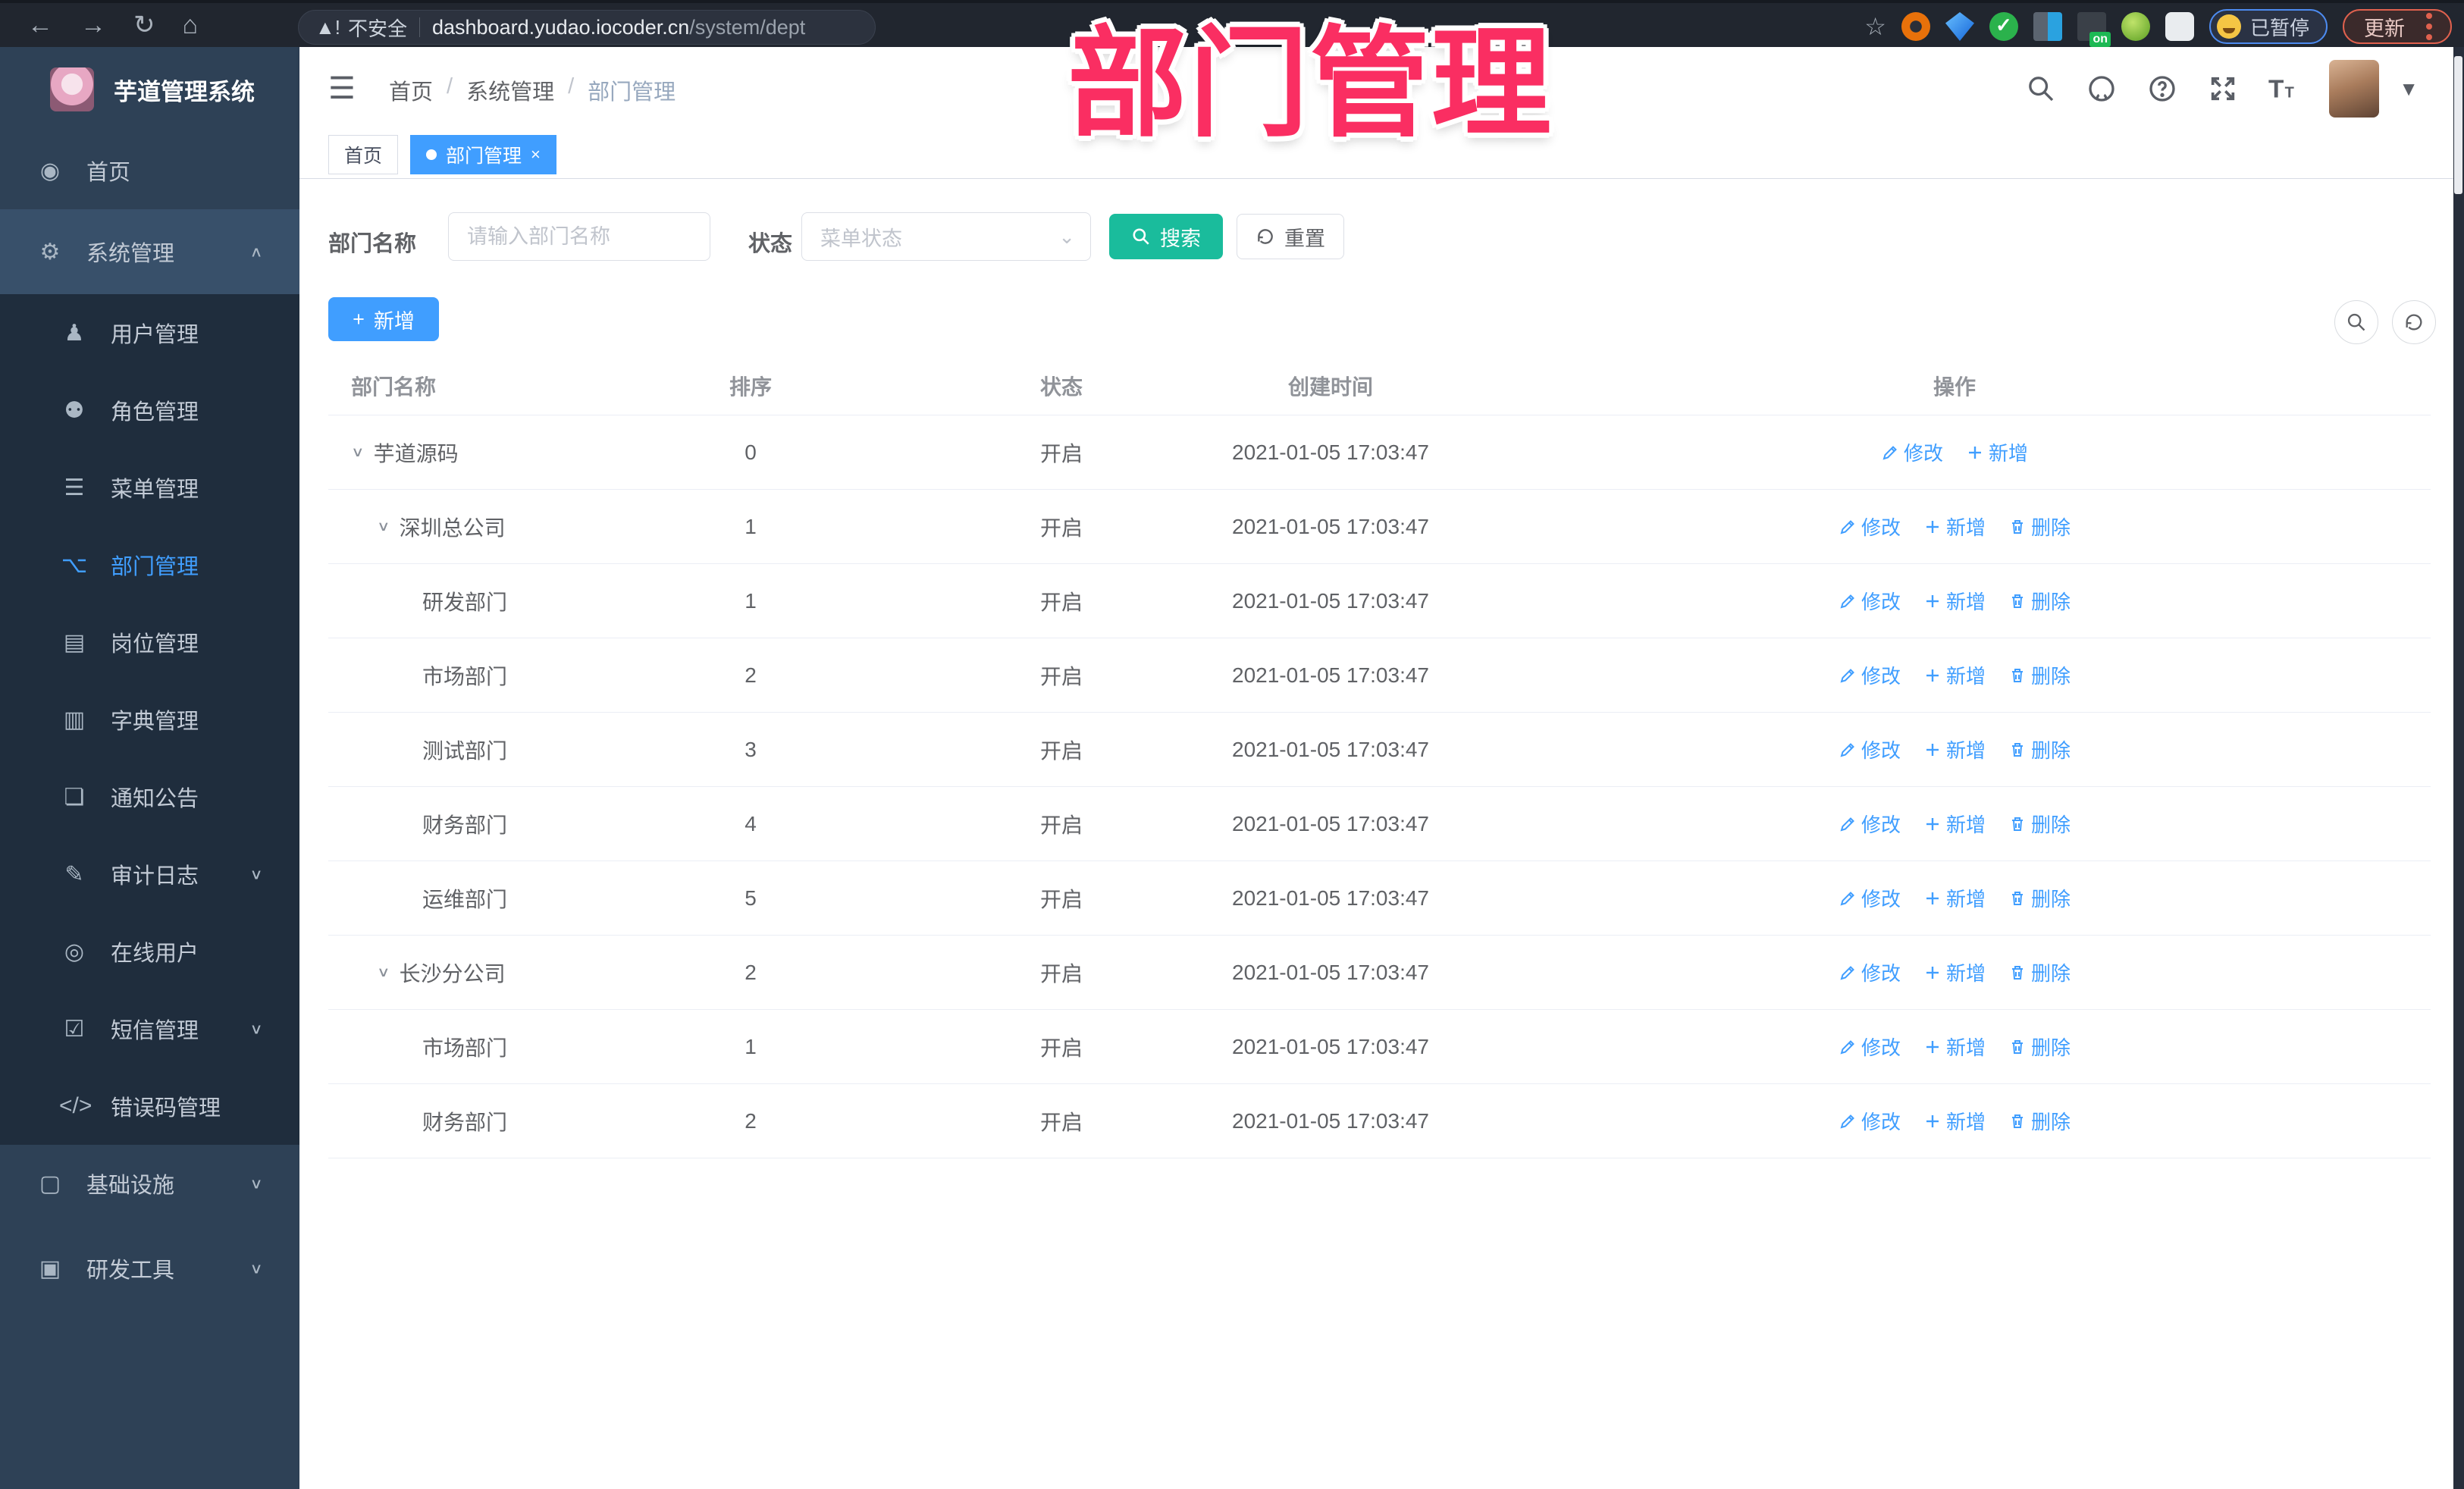 This screenshot has width=2464, height=1489. I want to click on extension-check-icon, so click(2003, 27).